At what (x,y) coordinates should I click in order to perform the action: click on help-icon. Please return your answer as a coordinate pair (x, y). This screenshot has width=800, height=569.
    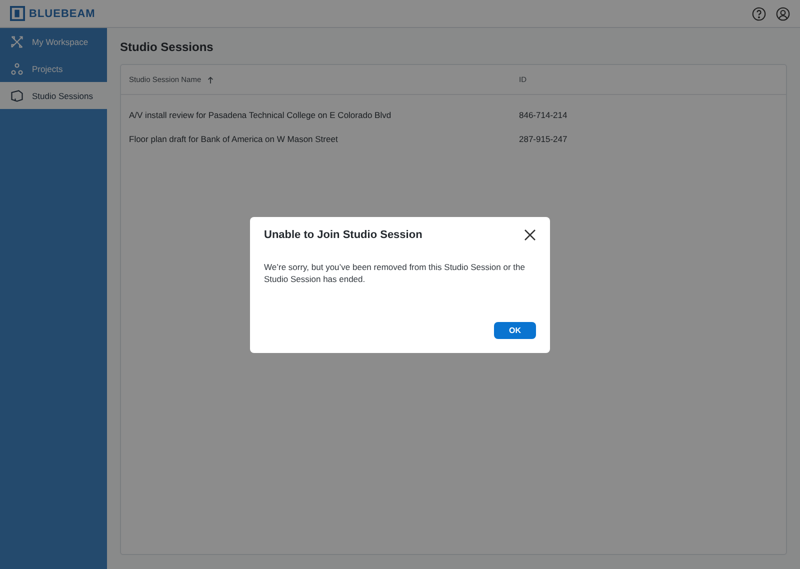
    Looking at the image, I should click on (759, 13).